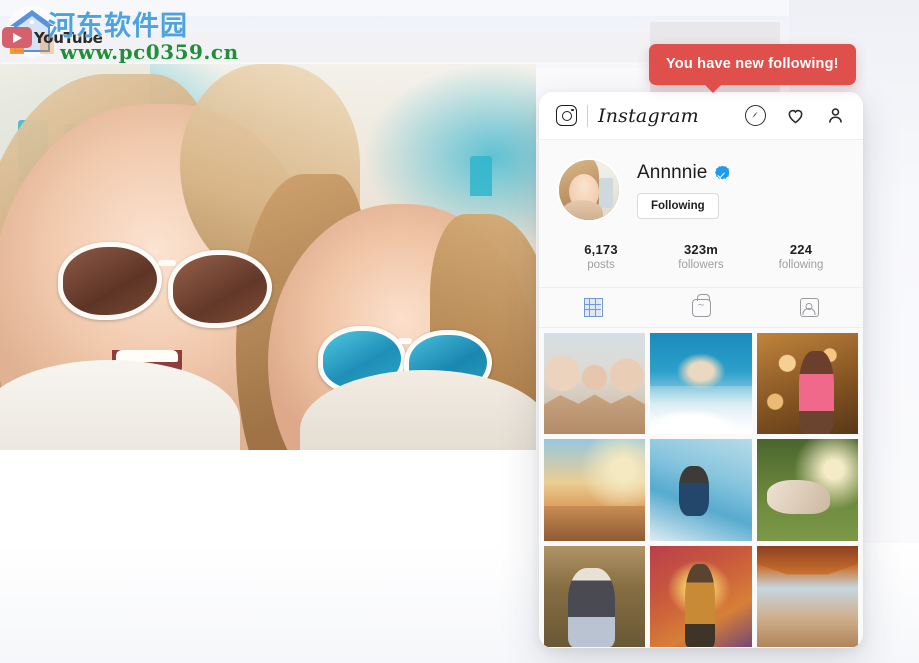 This screenshot has width=919, height=663. What do you see at coordinates (601, 265) in the screenshot?
I see `stat-posts-label: posts` at bounding box center [601, 265].